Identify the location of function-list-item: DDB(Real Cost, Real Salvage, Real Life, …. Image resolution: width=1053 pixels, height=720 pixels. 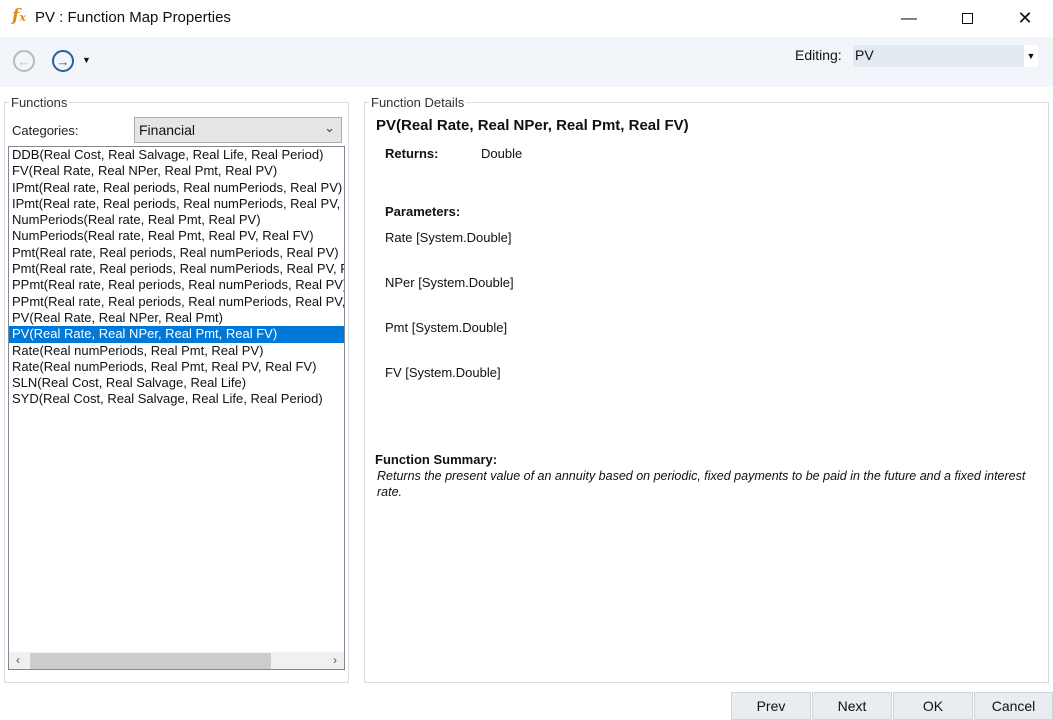
(176, 155).